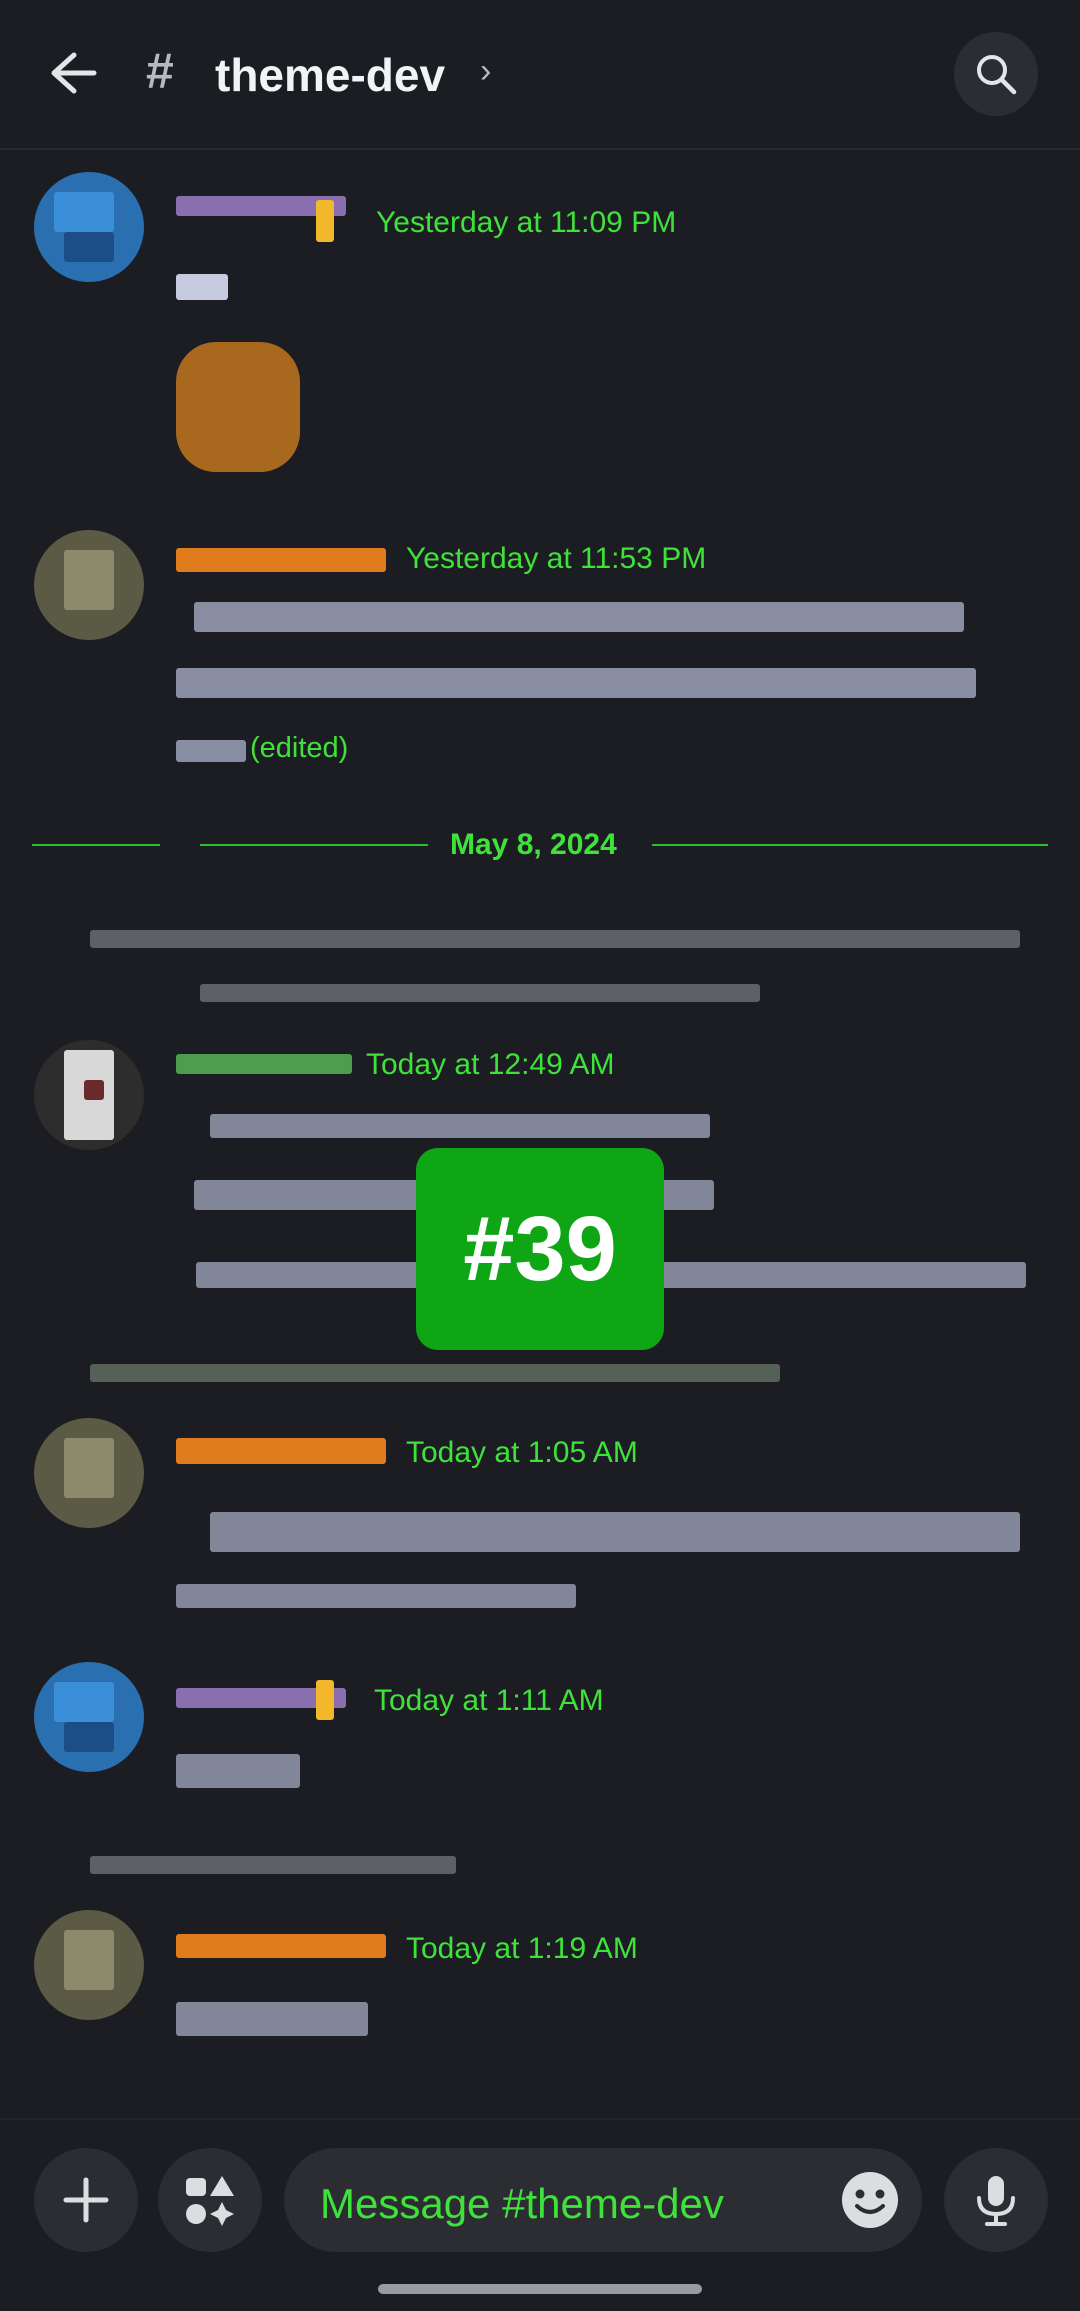  I want to click on plus-icon, so click(86, 2200).